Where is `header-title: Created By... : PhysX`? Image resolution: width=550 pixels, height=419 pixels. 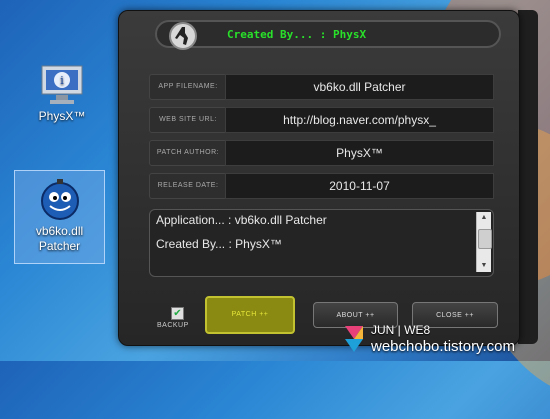
header-title: Created By... : PhysX is located at coordinates (297, 34).